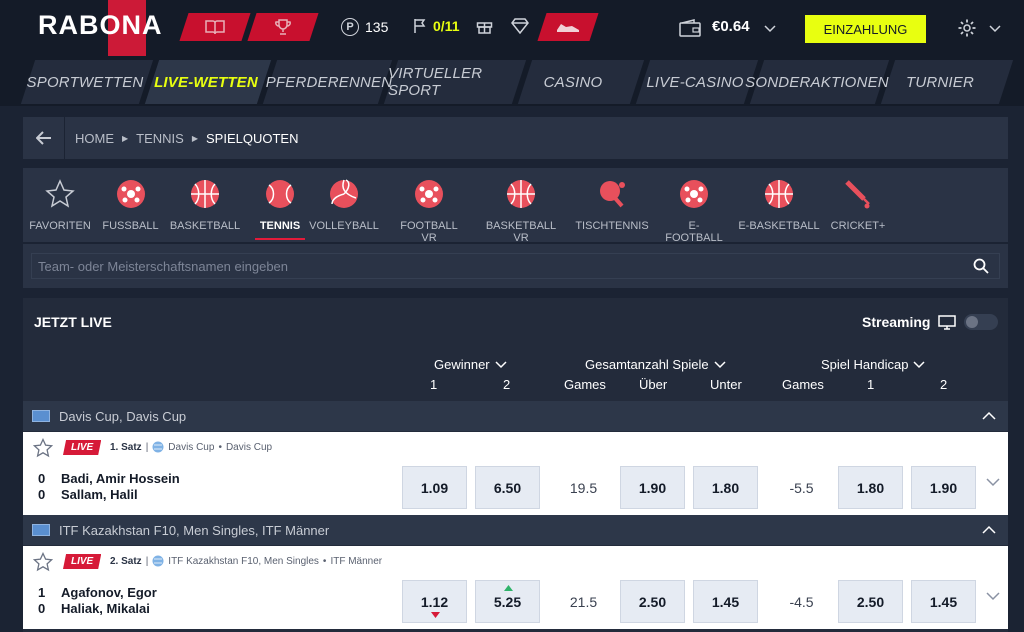  What do you see at coordinates (436, 26) in the screenshot?
I see `flags-counter: 0/11` at bounding box center [436, 26].